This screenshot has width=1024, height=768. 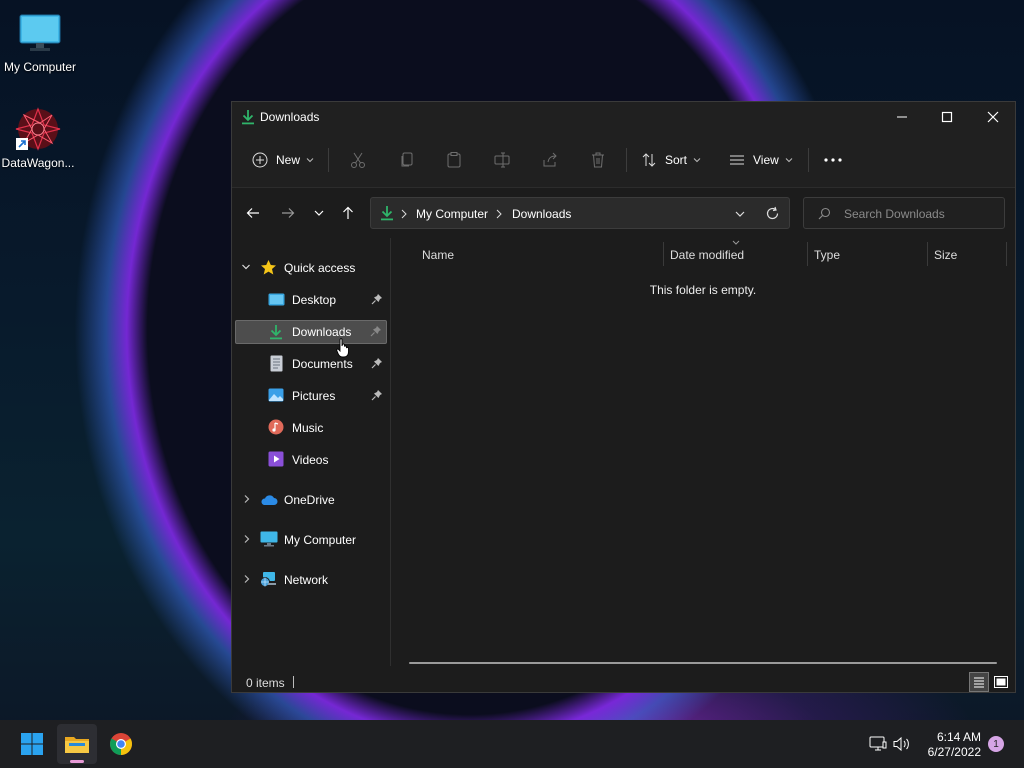 What do you see at coordinates (623, 117) in the screenshot?
I see `title-bar: Downloads` at bounding box center [623, 117].